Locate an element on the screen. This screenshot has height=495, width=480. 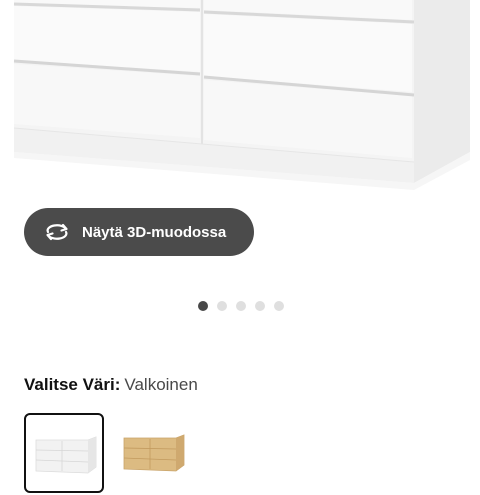
view-3d-button: Näytä 3D-muodossa is located at coordinates (139, 232).